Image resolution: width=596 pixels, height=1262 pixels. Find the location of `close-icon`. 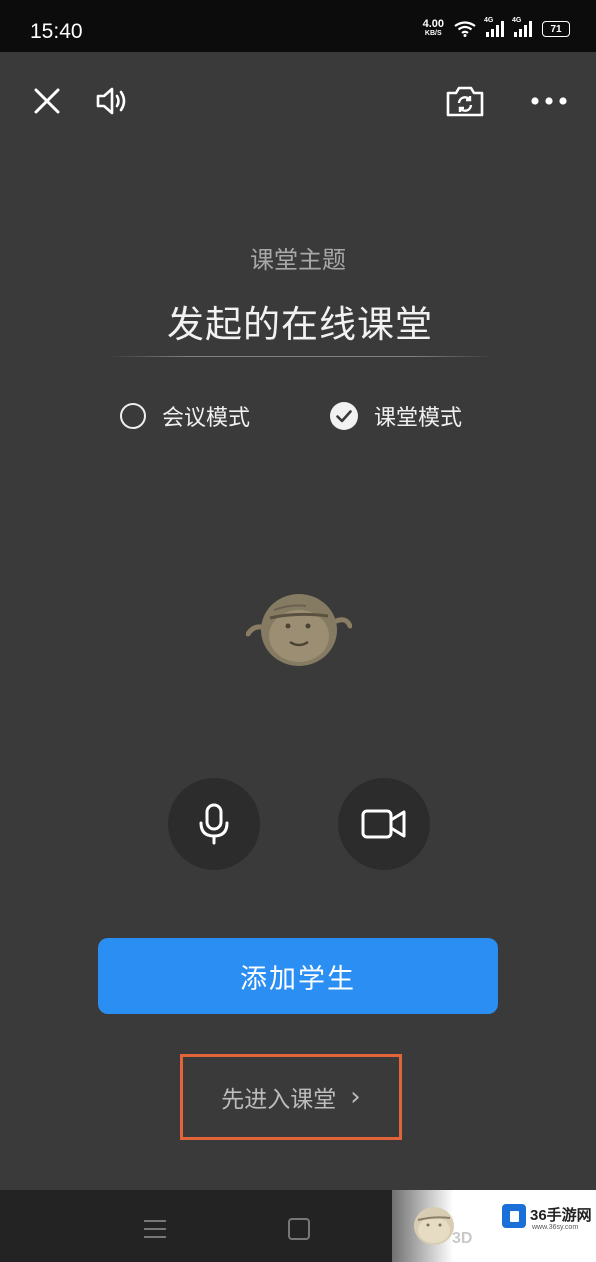

close-icon is located at coordinates (47, 101).